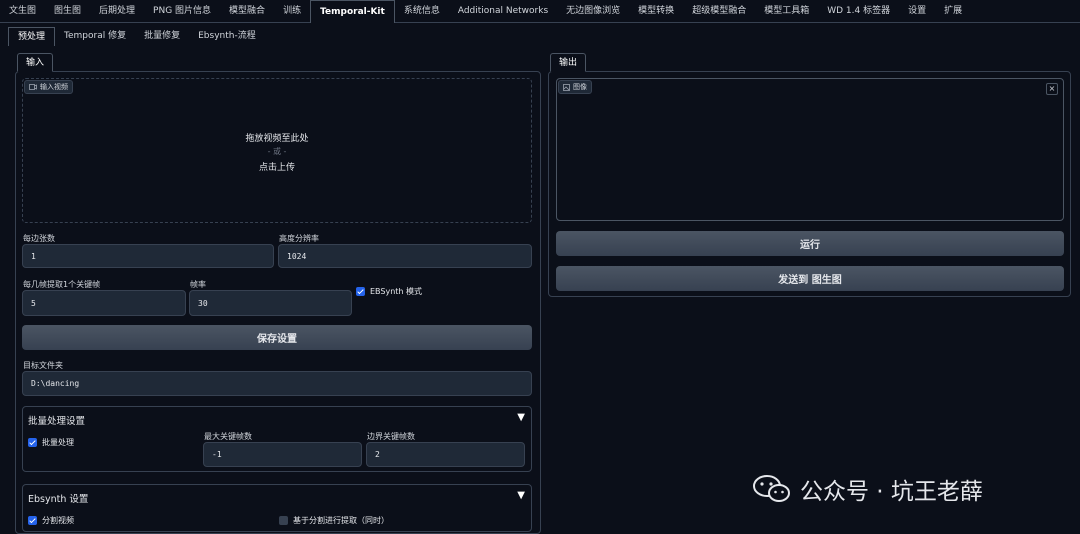 Image resolution: width=1080 pixels, height=534 pixels. What do you see at coordinates (810, 278) in the screenshot?
I see `send-to-img2img-button: 发送到 图生图` at bounding box center [810, 278].